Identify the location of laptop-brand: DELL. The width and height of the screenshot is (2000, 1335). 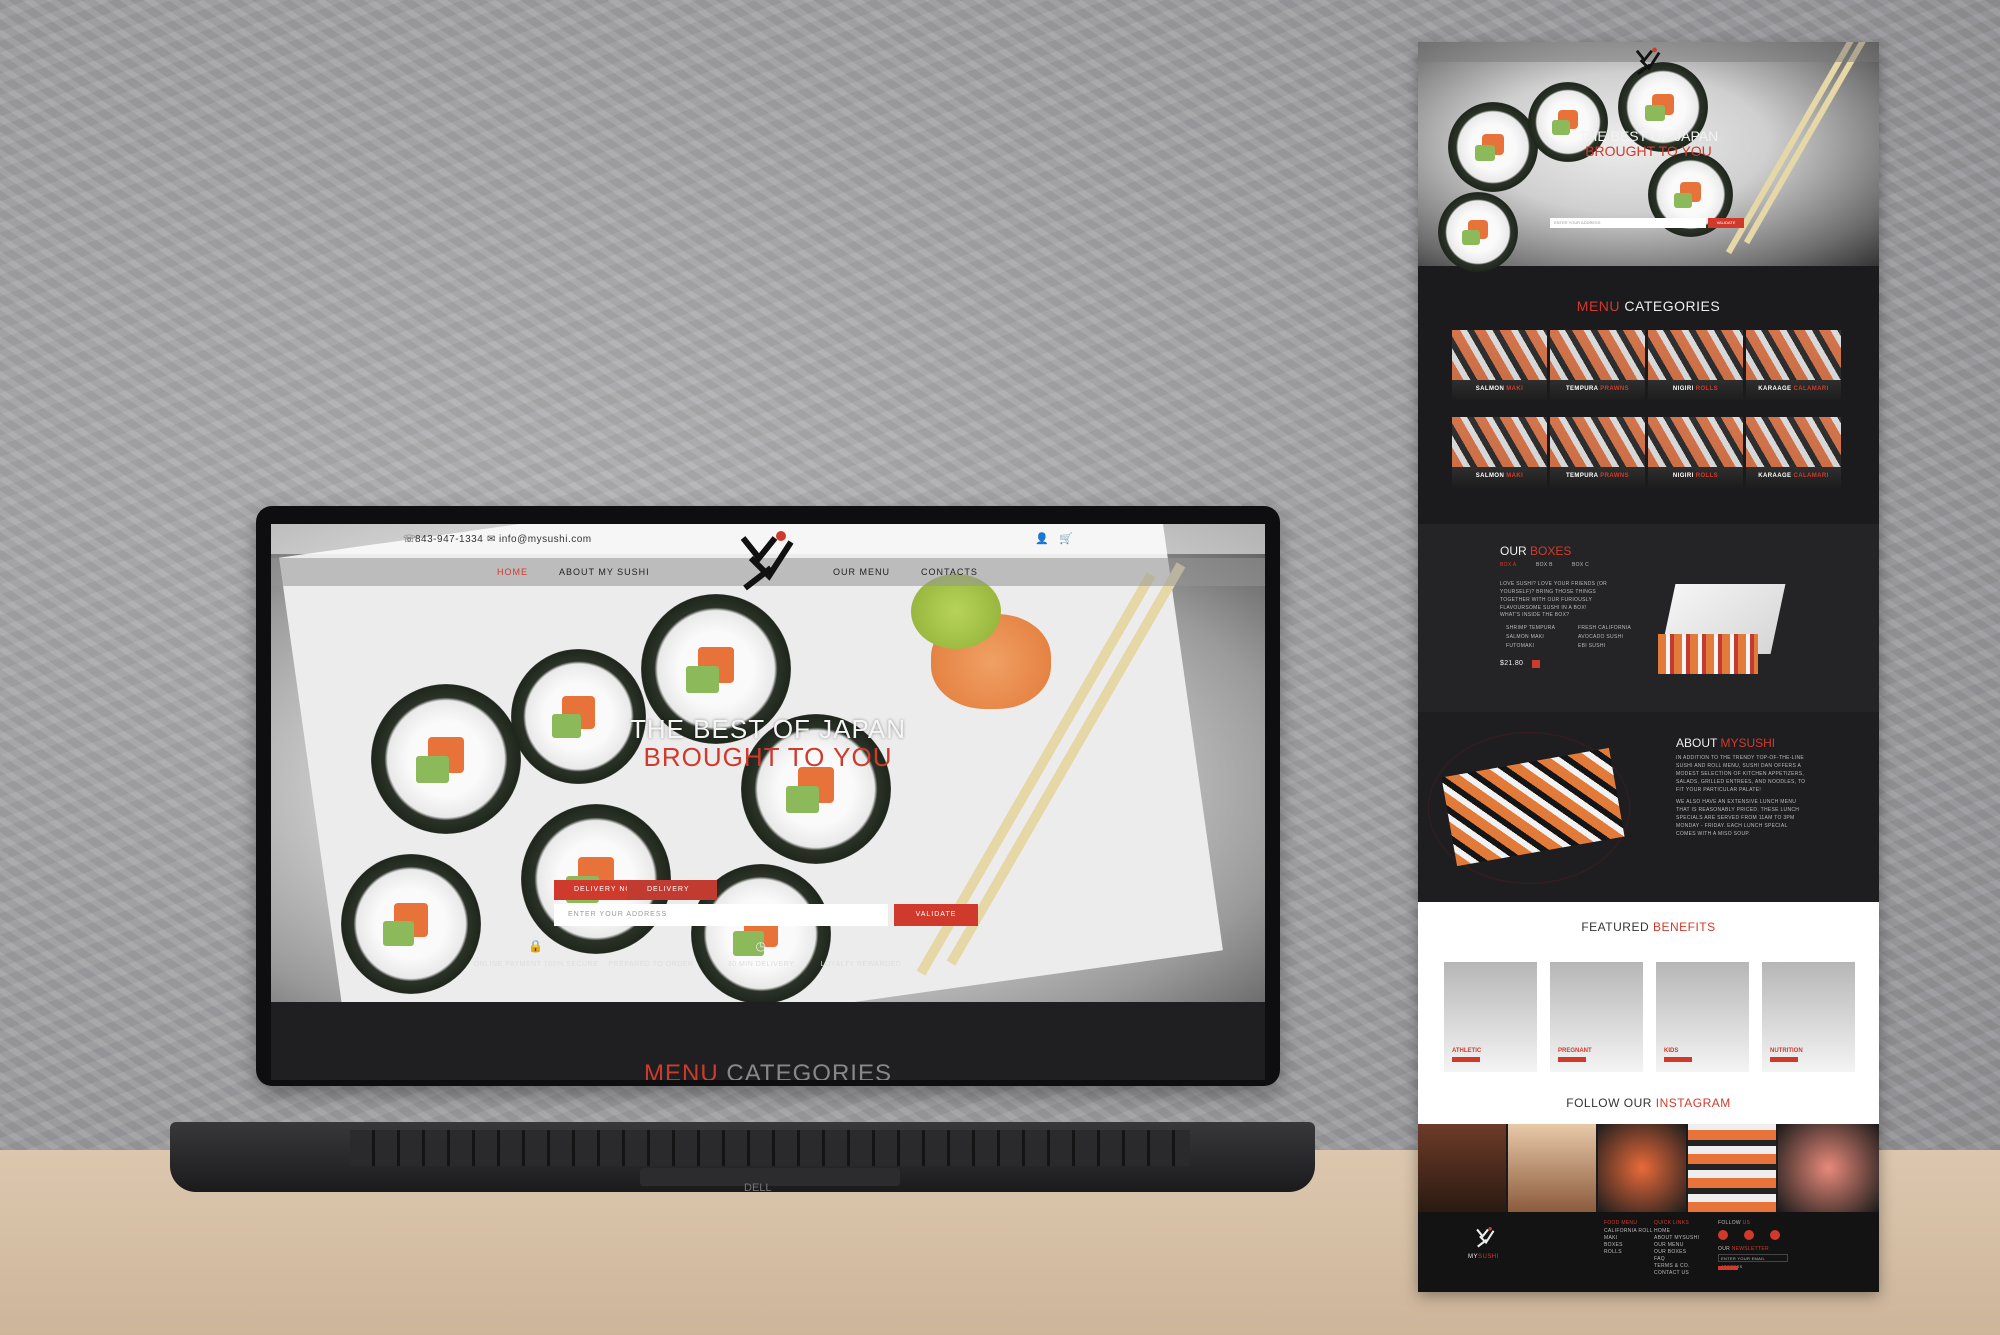
(758, 1188).